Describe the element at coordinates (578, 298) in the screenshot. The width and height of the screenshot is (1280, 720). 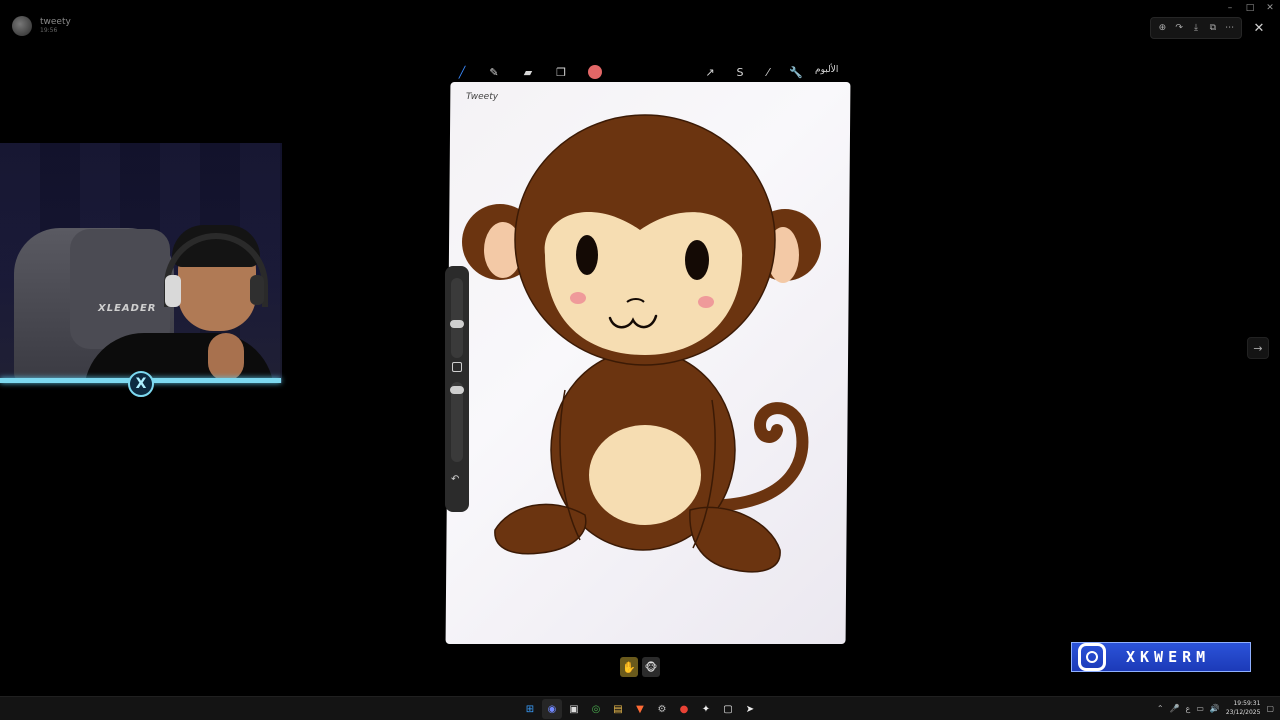
I see `monkey-cheek-left` at that location.